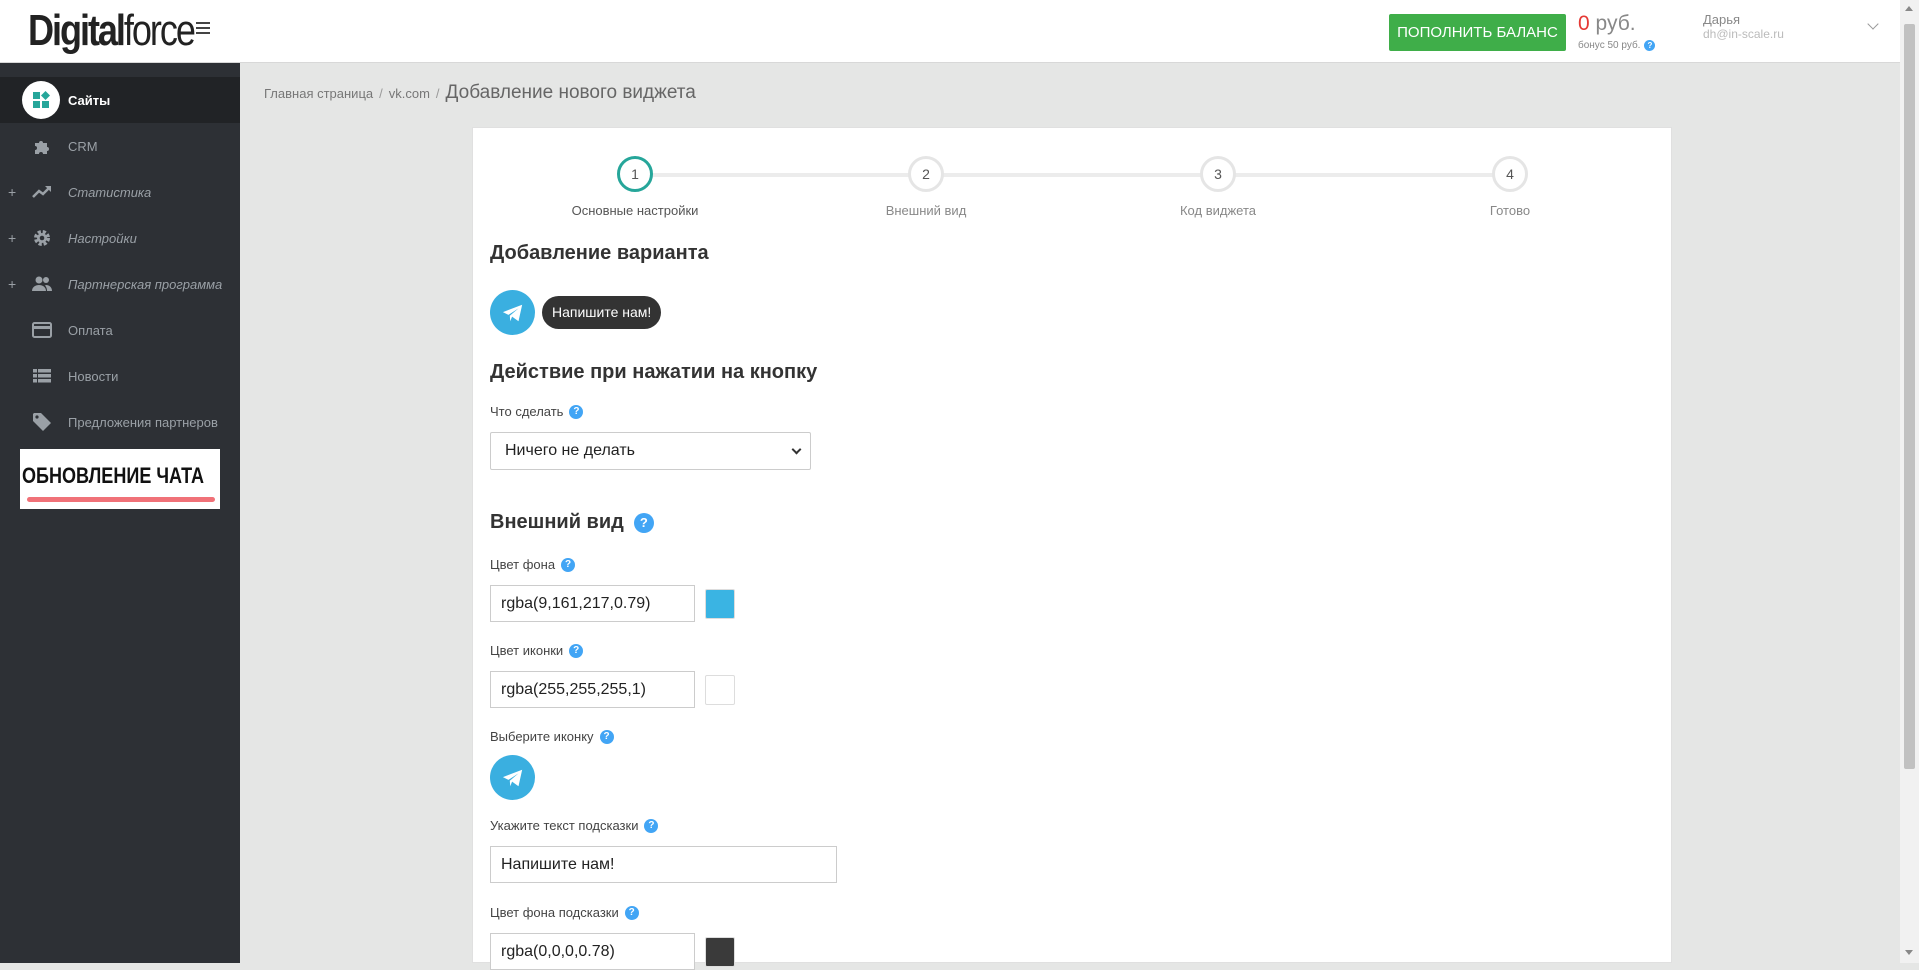 This screenshot has height=970, width=1919. I want to click on step-2: 2 Внешний вид, so click(926, 187).